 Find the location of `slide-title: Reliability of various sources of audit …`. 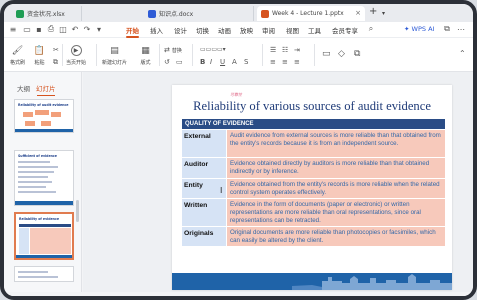

slide-title: Reliability of various sources of audit … is located at coordinates (312, 106).